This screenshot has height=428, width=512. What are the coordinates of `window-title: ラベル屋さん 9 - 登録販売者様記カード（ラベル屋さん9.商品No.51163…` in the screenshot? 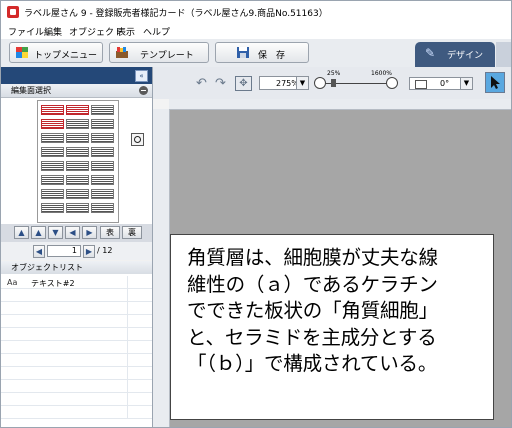 It's located at (176, 14).